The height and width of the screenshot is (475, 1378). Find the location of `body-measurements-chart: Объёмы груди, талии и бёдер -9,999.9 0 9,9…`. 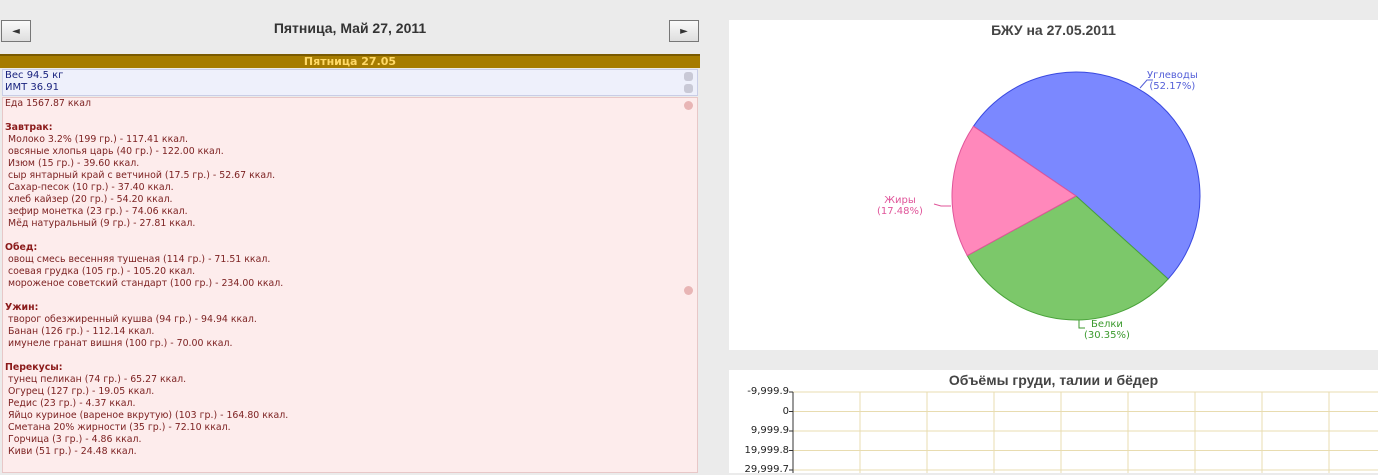

body-measurements-chart: Объёмы груди, талии и бёдер -9,999.9 0 9,9… is located at coordinates (1053, 422).